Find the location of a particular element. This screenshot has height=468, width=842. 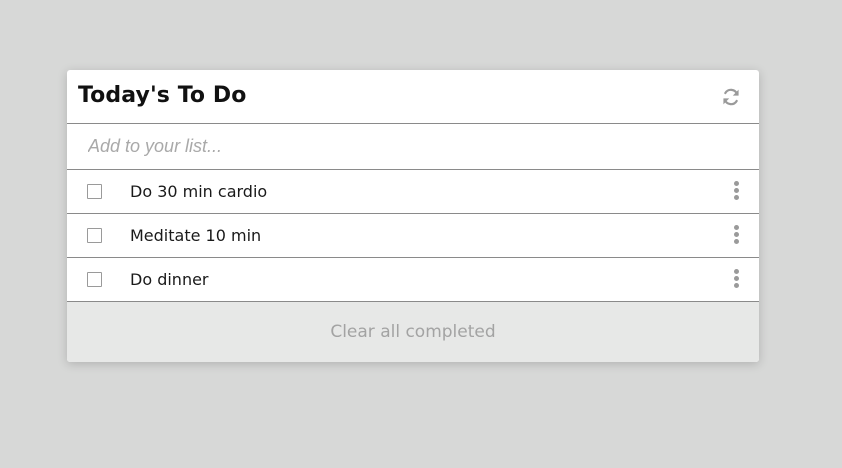

list-item: Meditate 10 min is located at coordinates (413, 236).